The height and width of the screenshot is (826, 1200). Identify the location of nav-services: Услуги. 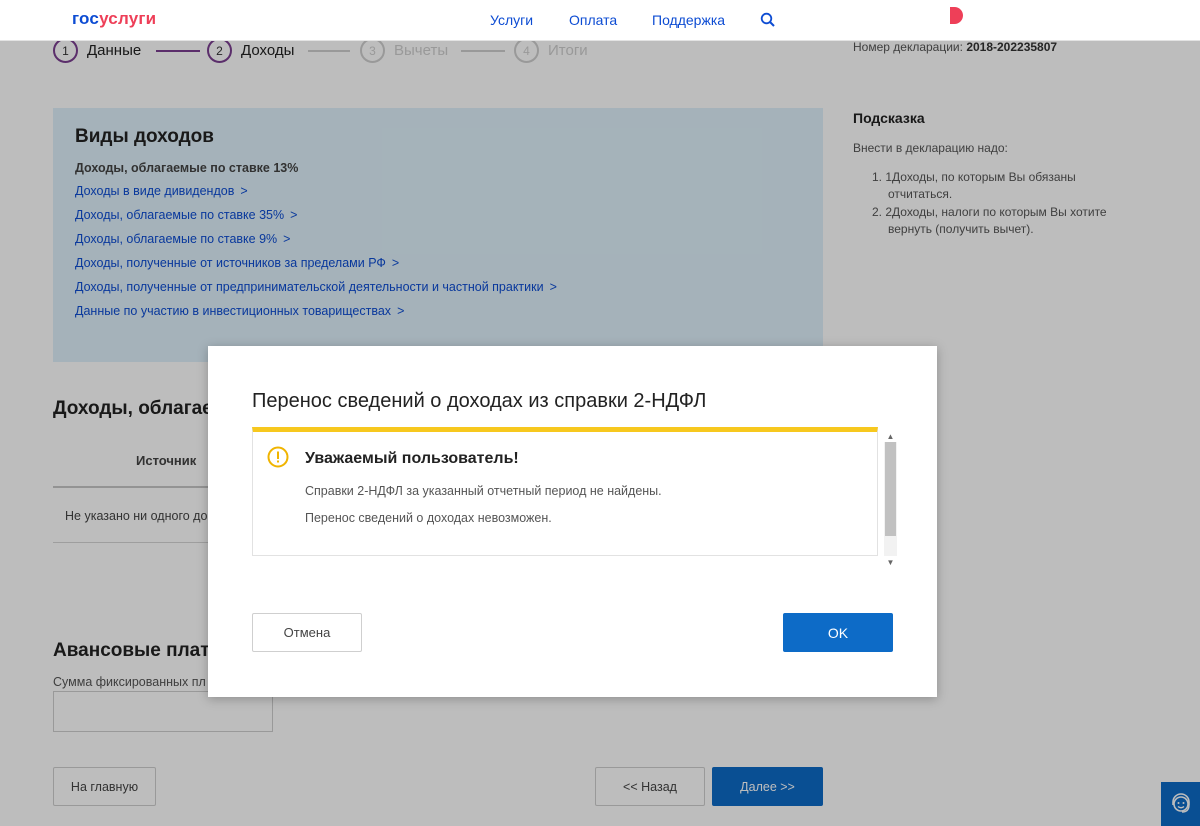
(511, 20).